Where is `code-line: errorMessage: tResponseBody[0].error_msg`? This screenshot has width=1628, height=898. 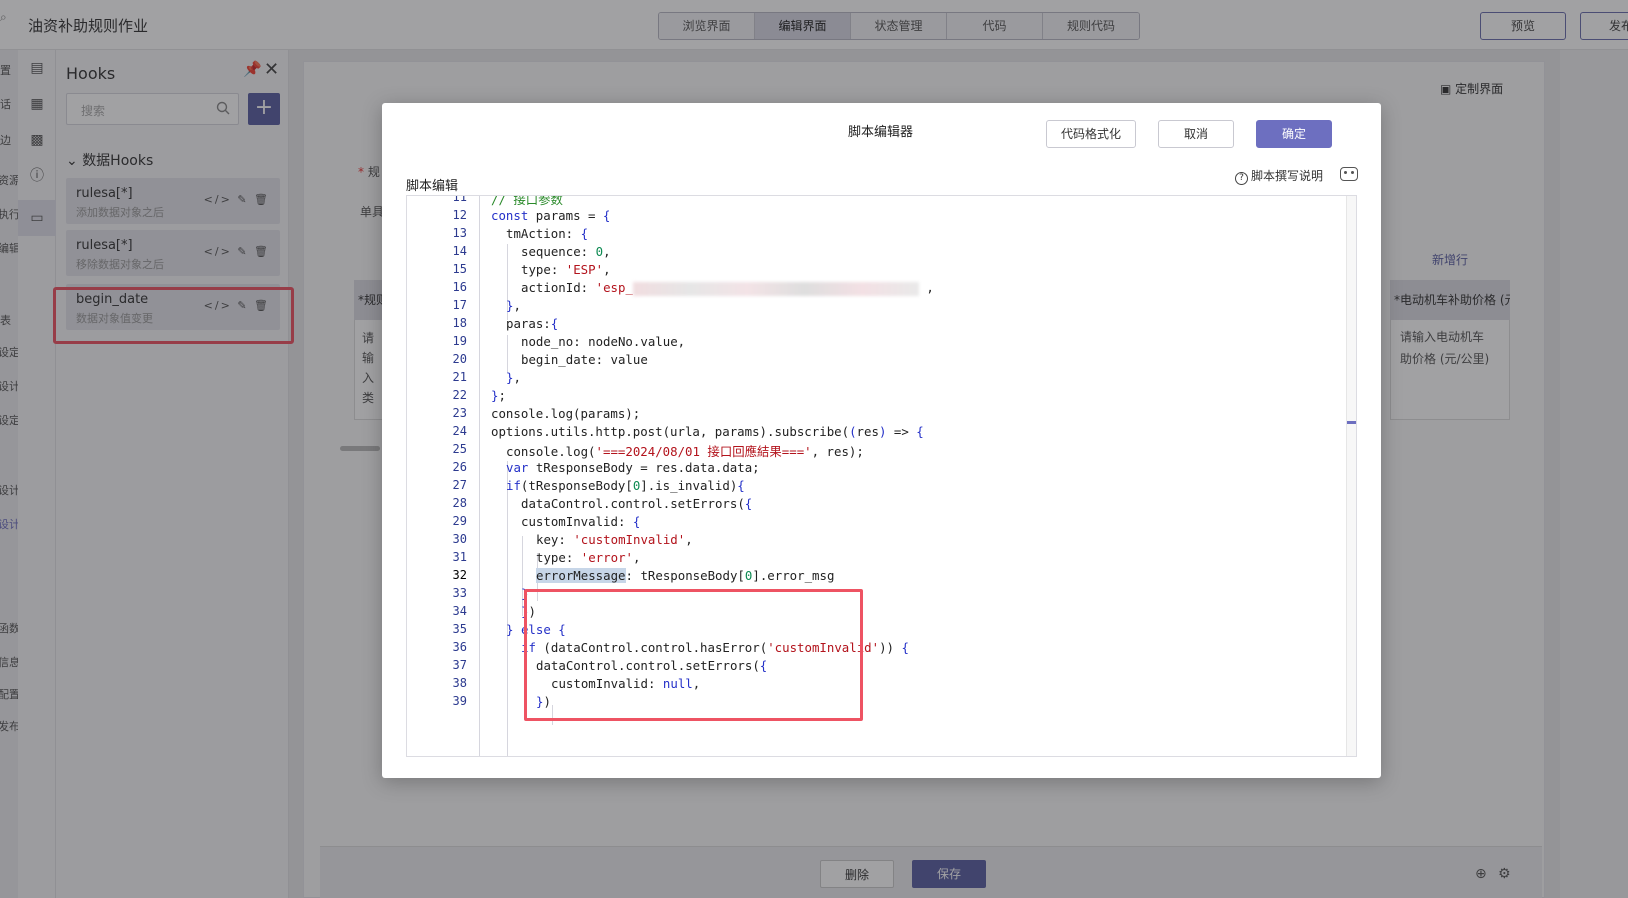 code-line: errorMessage: tResponseBody[0].error_msg is located at coordinates (685, 575).